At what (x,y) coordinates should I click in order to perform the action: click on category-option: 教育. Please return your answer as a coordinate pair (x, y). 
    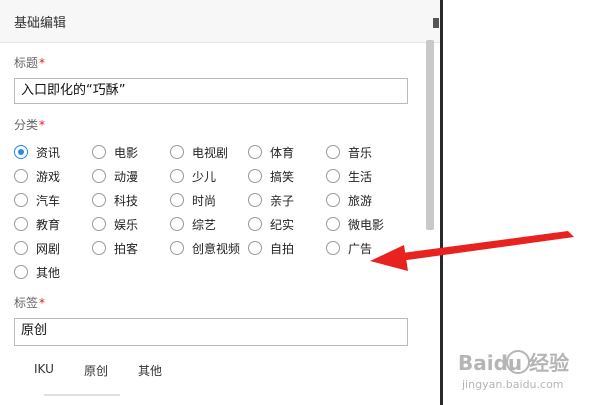
    Looking at the image, I should click on (53, 224).